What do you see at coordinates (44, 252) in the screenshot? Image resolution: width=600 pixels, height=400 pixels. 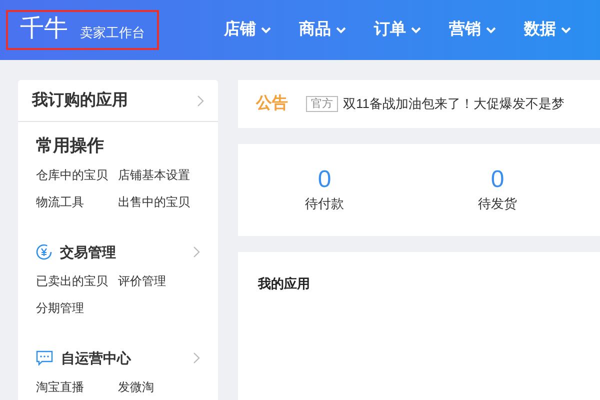 I see `yuan-icon` at bounding box center [44, 252].